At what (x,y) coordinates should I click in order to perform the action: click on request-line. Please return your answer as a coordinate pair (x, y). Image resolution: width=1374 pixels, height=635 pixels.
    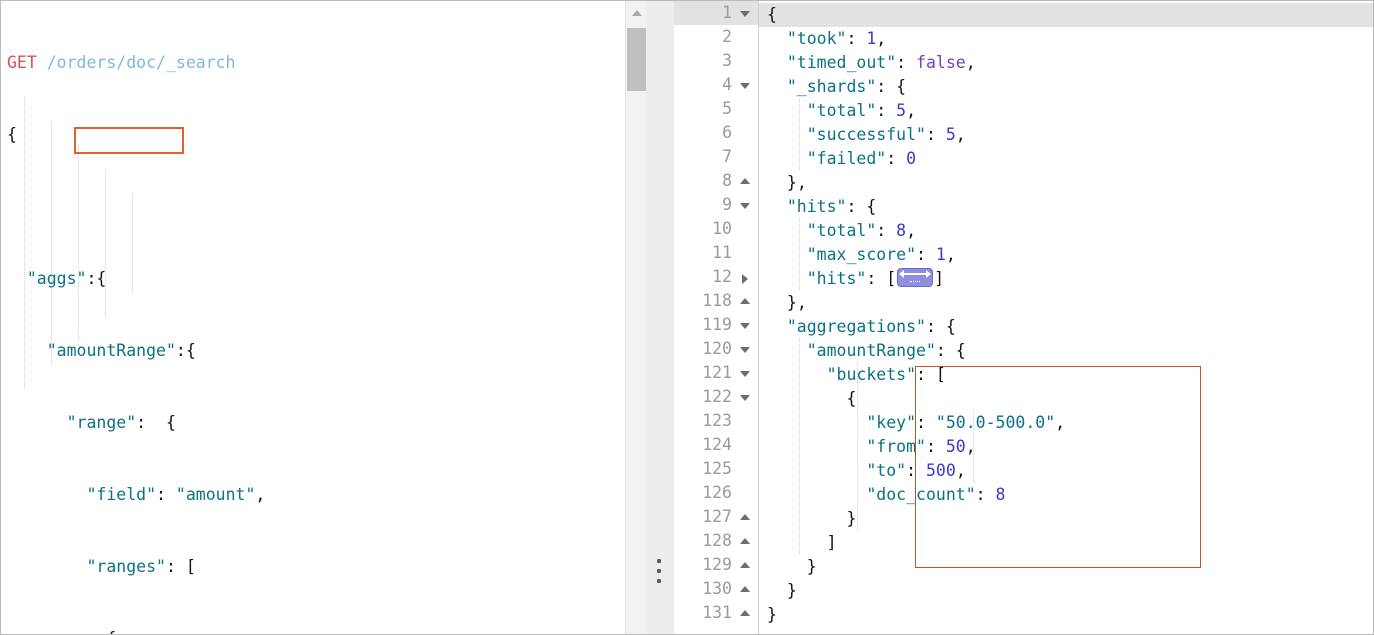
    Looking at the image, I should click on (136, 207).